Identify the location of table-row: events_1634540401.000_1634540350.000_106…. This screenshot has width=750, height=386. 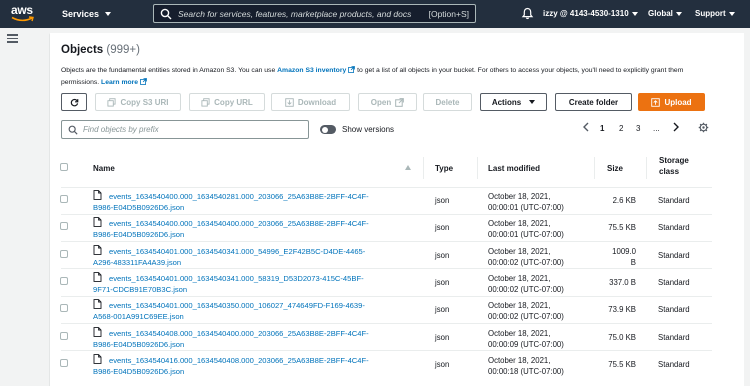
(400, 309).